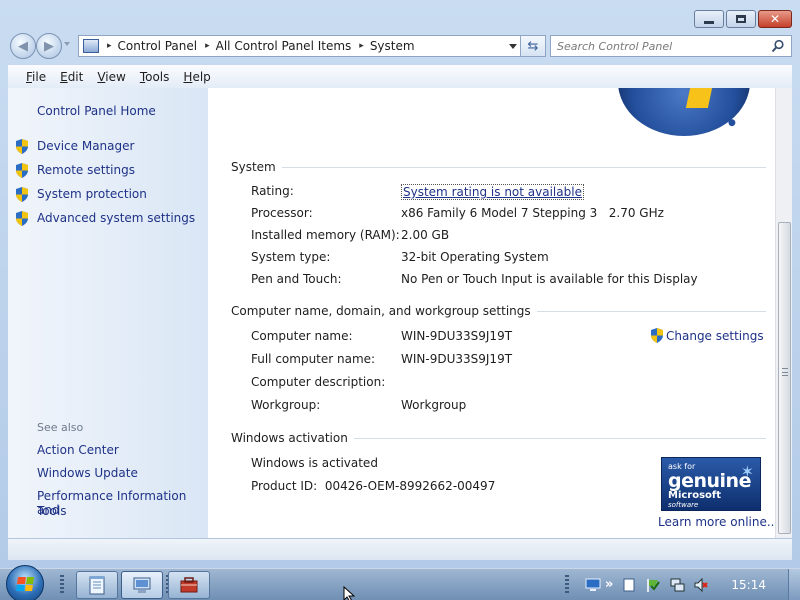  What do you see at coordinates (775, 19) in the screenshot?
I see `close-button: ✕` at bounding box center [775, 19].